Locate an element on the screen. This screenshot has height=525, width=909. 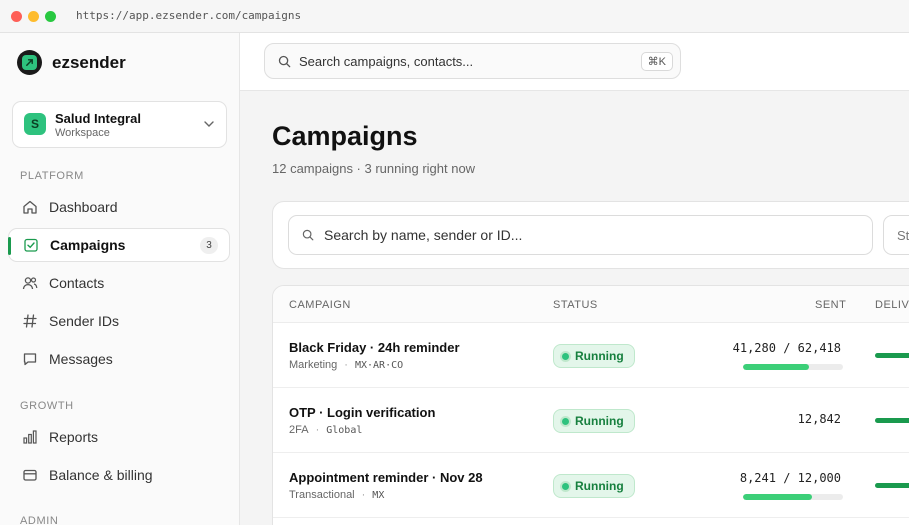
sent-count: 41,280 / 62,418 is located at coordinates (786, 348).